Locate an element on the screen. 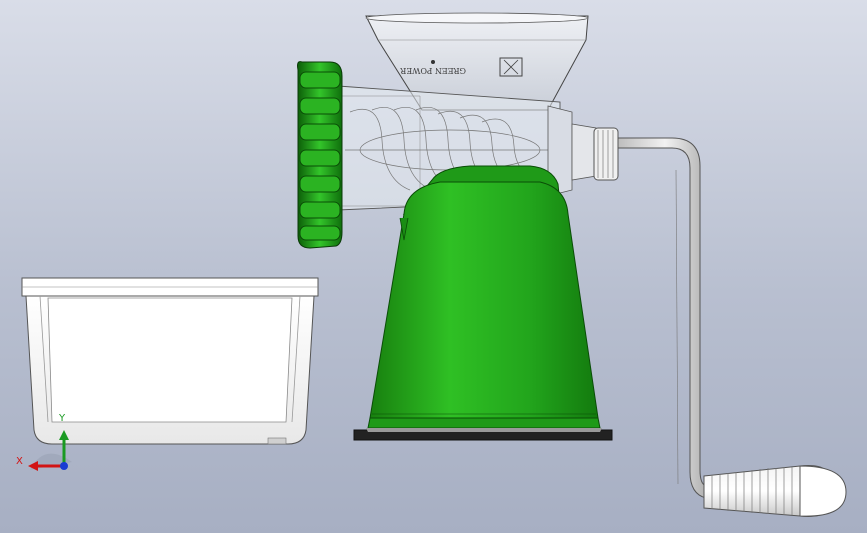 This screenshot has width=867, height=533. z-axis-dot is located at coordinates (64, 466).